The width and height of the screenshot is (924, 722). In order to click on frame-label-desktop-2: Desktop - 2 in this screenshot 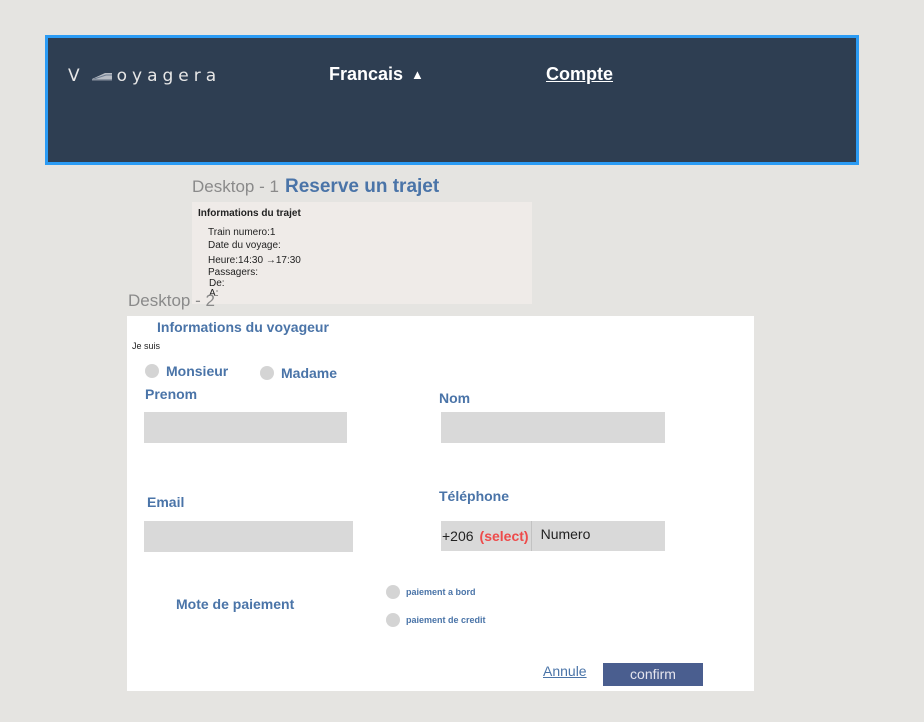, I will do `click(171, 300)`.